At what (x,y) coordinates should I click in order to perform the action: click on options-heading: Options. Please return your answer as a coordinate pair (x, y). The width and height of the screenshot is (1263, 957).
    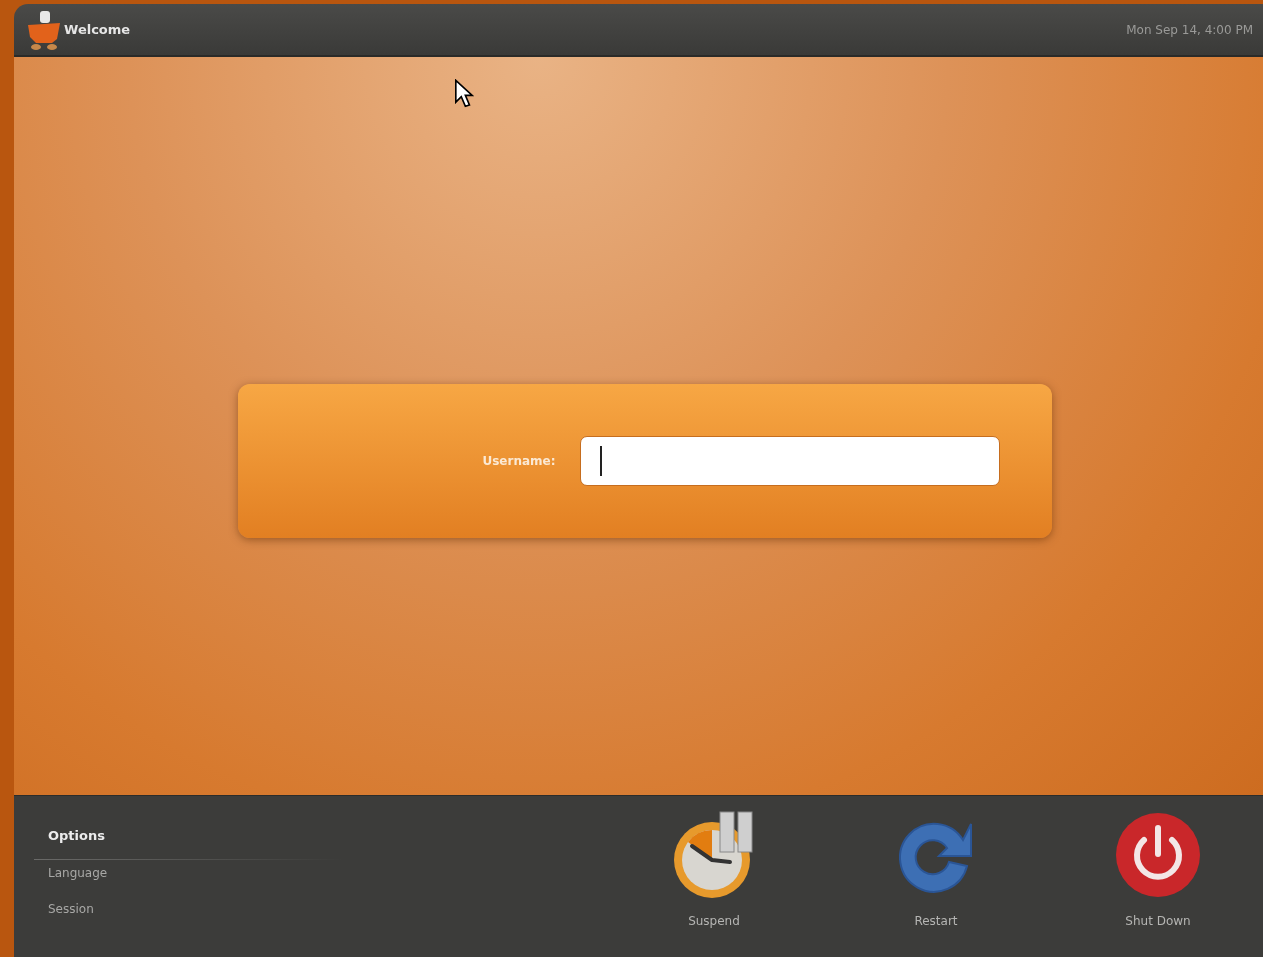
    Looking at the image, I should click on (77, 835).